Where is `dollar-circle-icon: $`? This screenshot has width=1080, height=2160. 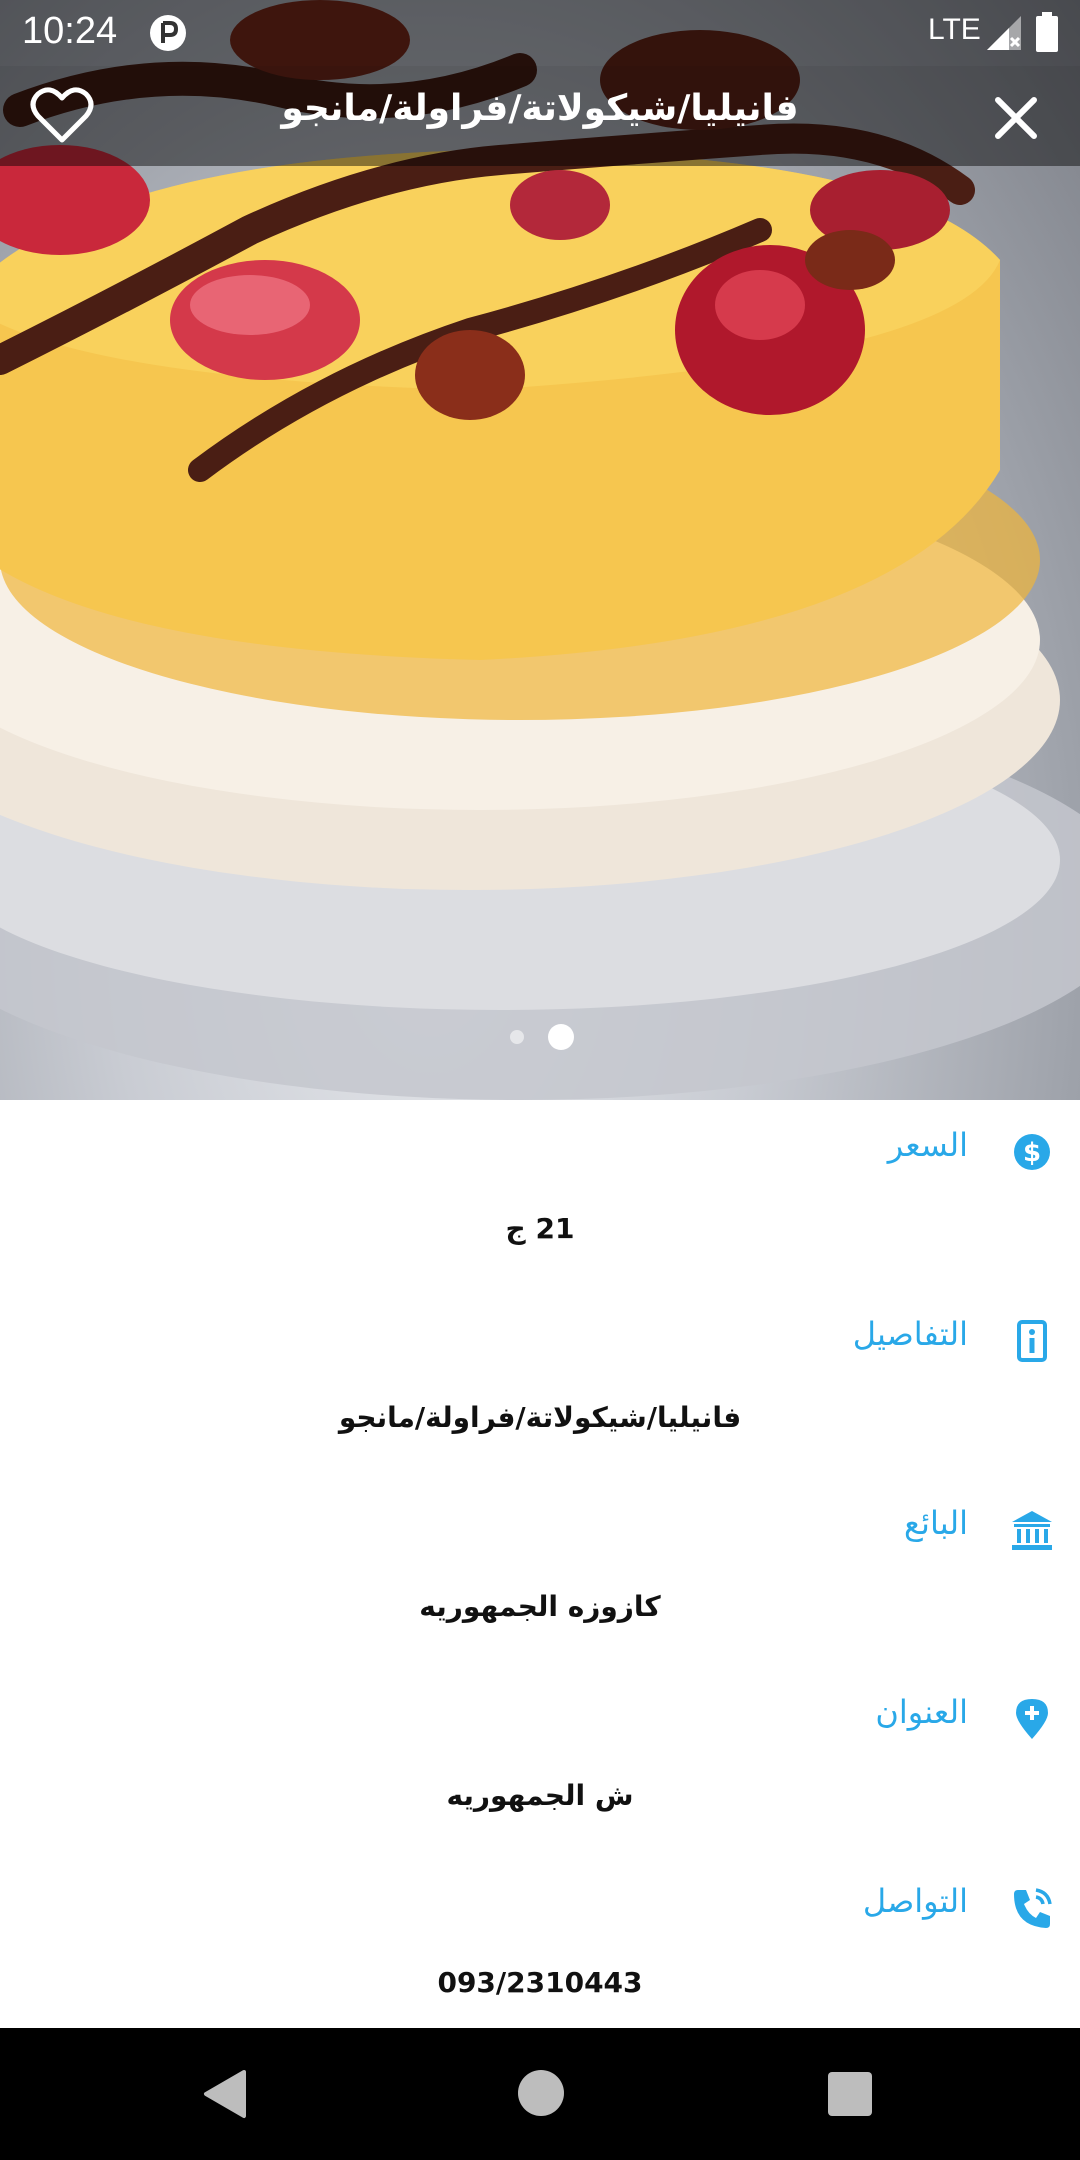
dollar-circle-icon: $ is located at coordinates (1032, 1152).